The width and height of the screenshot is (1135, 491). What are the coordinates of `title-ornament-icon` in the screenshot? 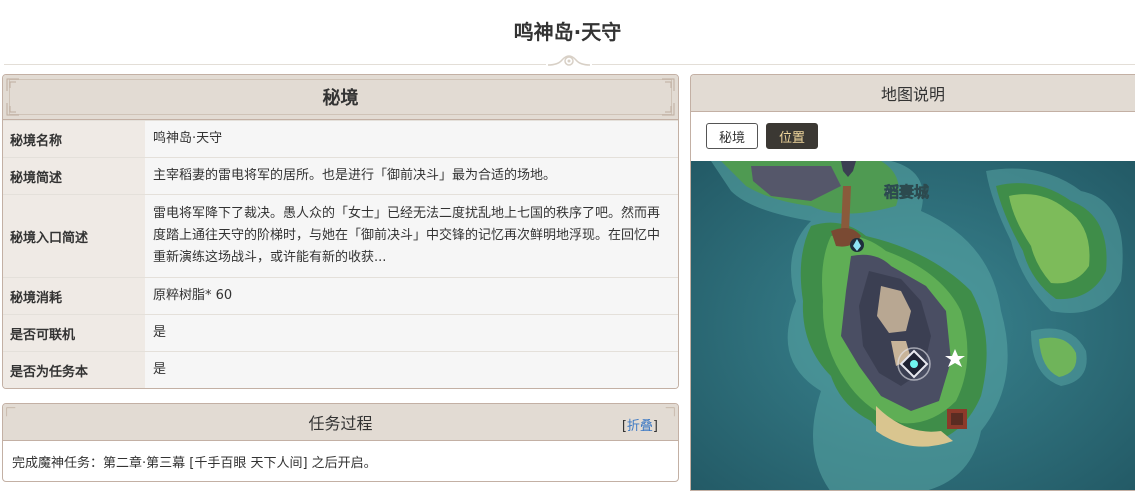 It's located at (569, 62).